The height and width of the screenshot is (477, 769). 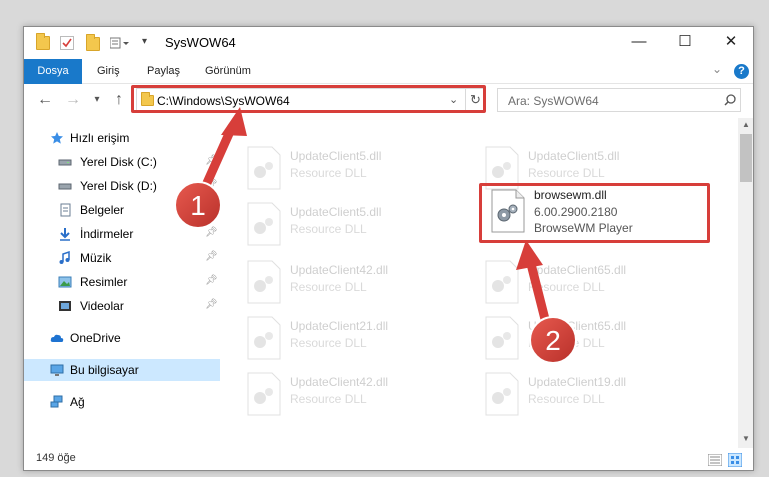 What do you see at coordinates (388, 71) in the screenshot?
I see `ribbon-tabs: Dosya Giriş Paylaş Görünüm ⌄ ?` at bounding box center [388, 71].